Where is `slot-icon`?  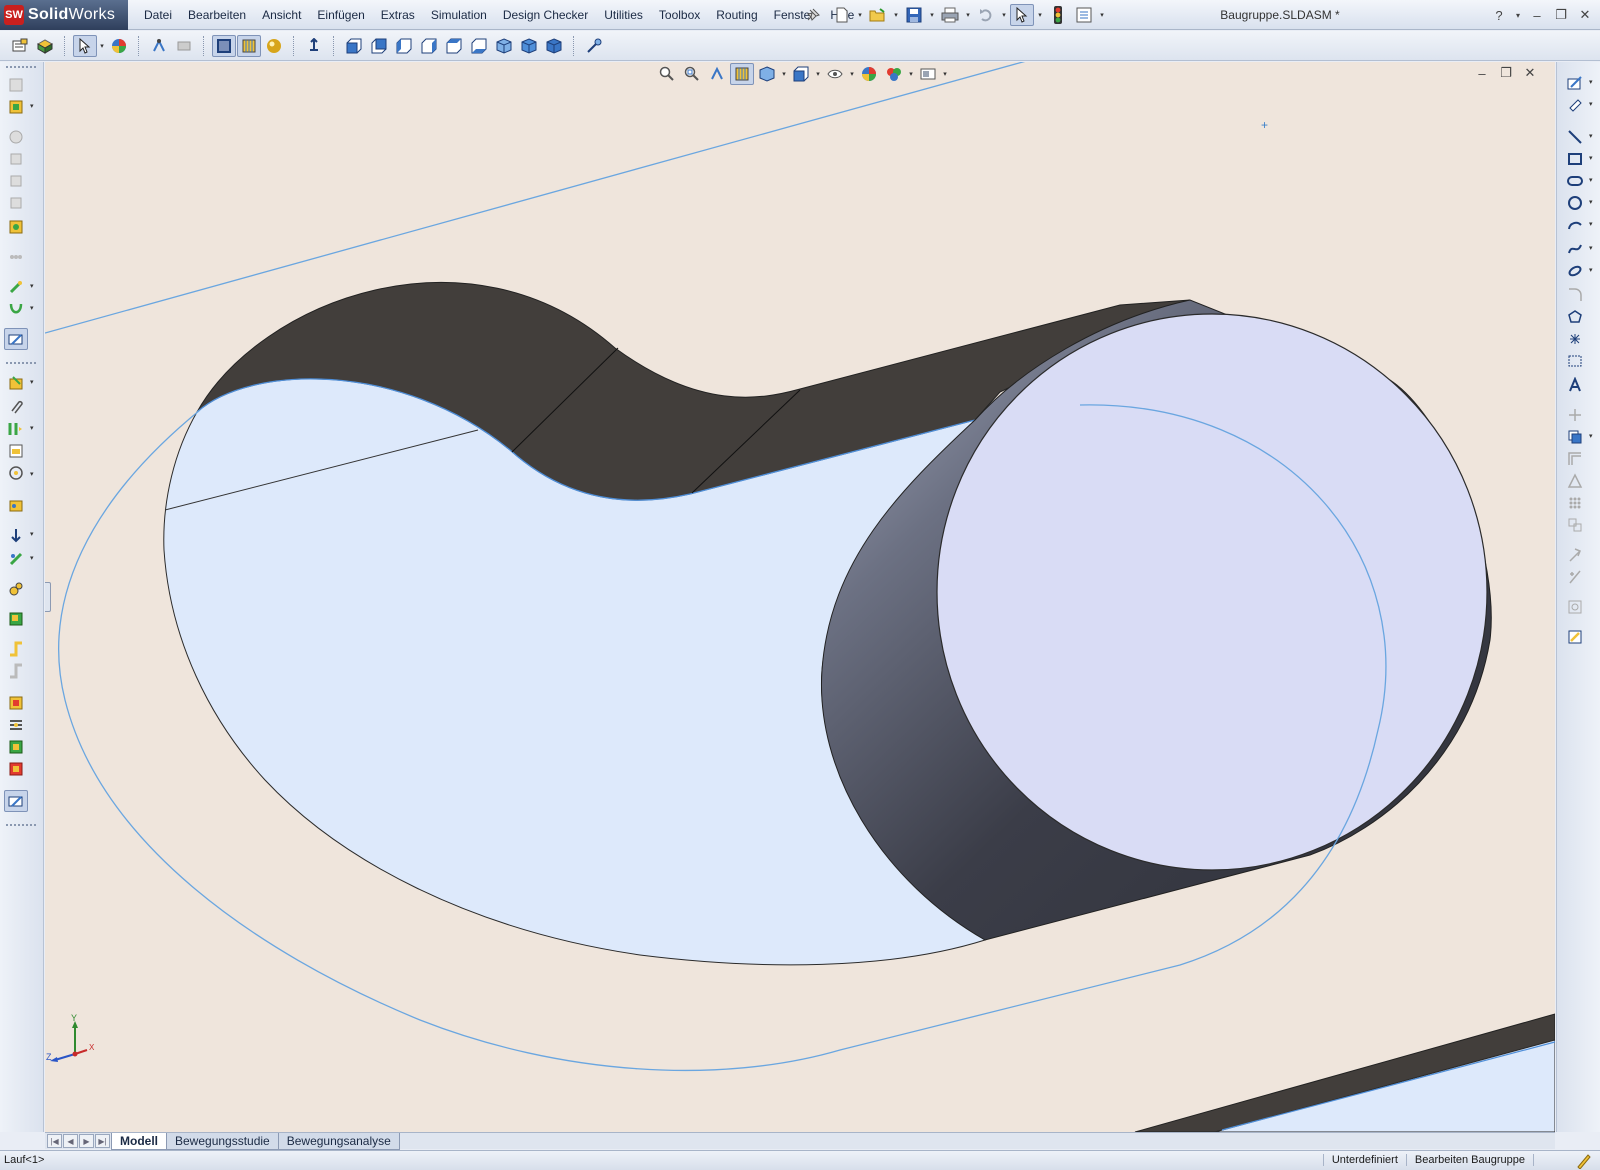
slot-icon is located at coordinates (1575, 181).